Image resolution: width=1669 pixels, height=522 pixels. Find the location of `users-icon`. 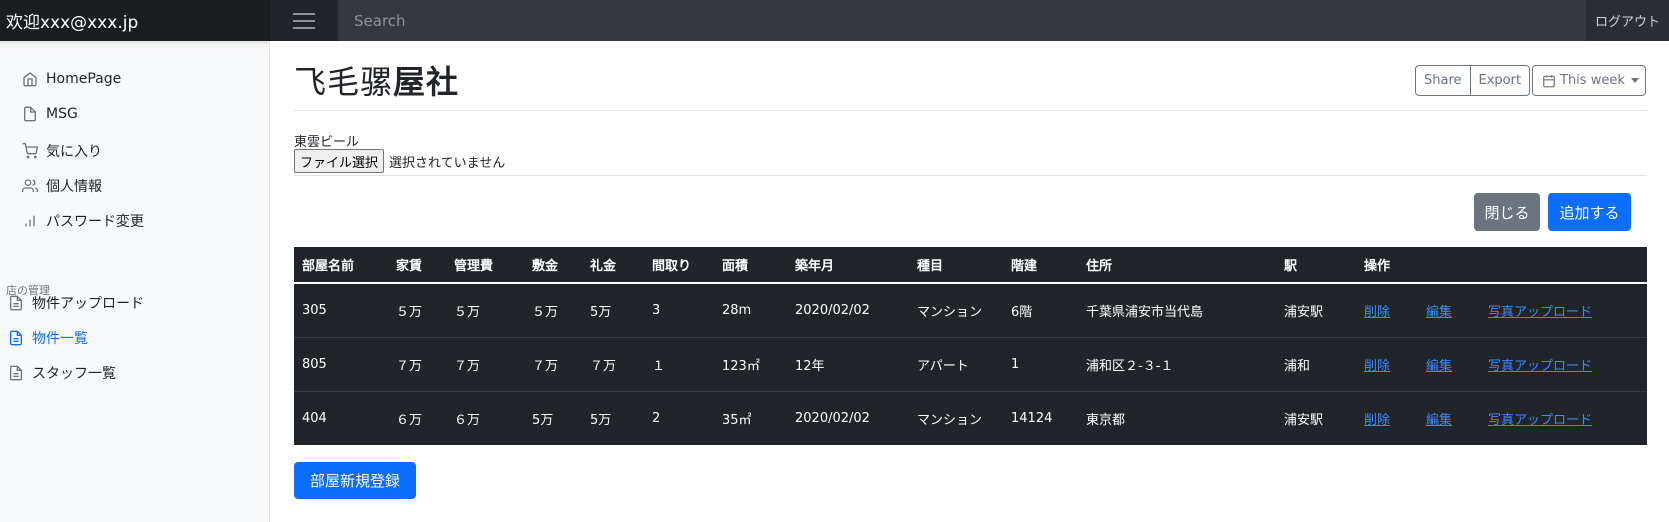

users-icon is located at coordinates (30, 185).